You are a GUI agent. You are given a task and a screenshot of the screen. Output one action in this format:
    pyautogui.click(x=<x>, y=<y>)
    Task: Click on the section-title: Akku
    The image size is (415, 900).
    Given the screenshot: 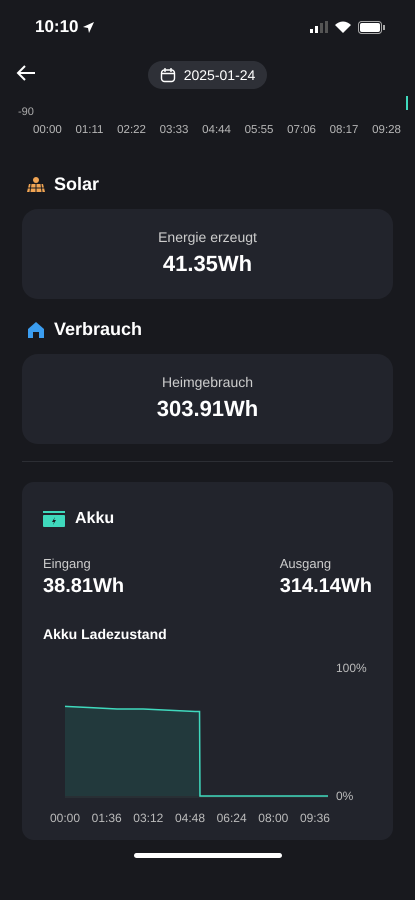 What is the action you would take?
    pyautogui.click(x=94, y=519)
    